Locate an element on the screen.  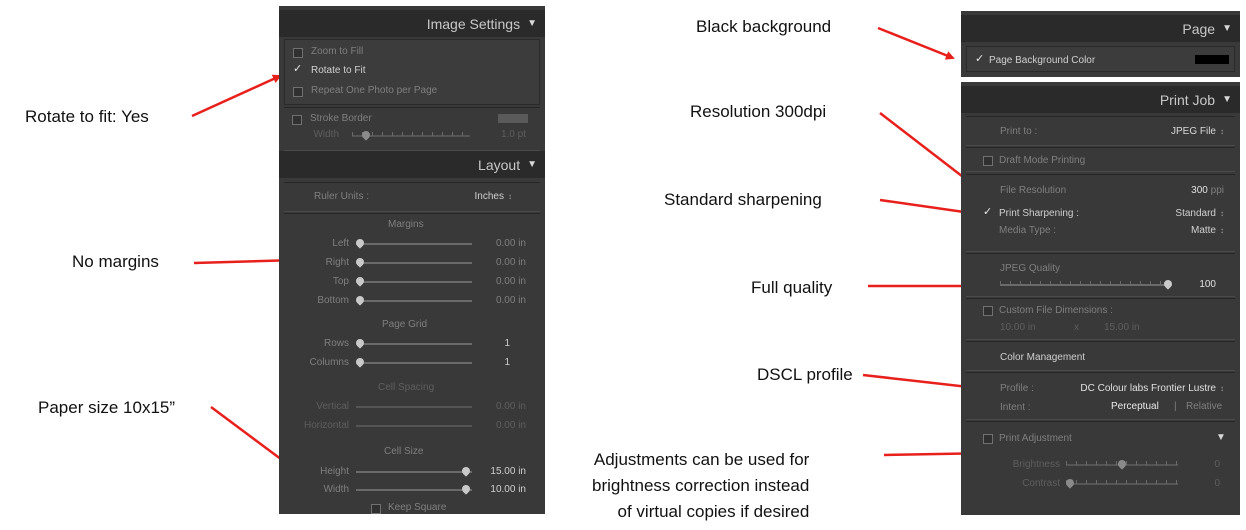
custom-height-value: 15.00 is located at coordinates (1117, 327).